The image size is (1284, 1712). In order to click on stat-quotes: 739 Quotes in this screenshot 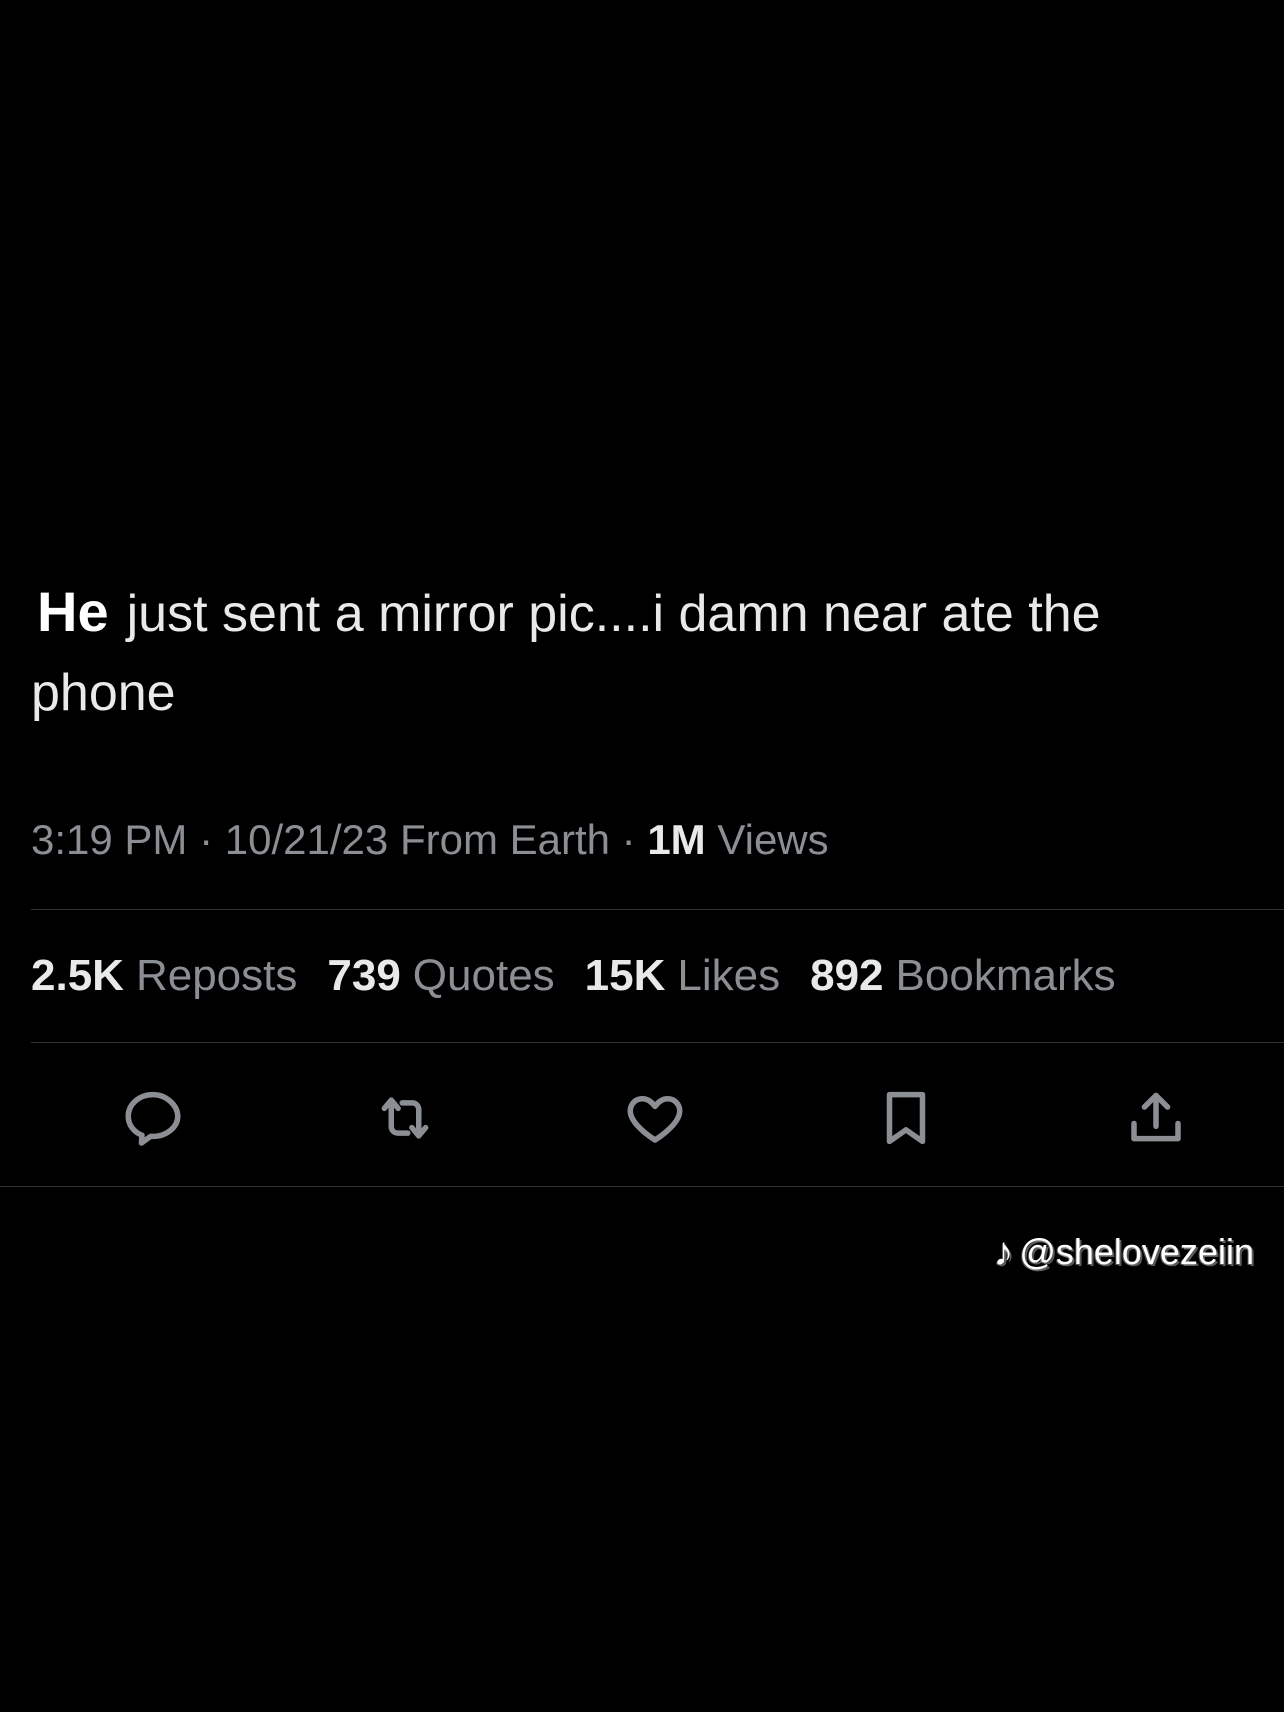, I will do `click(440, 976)`.